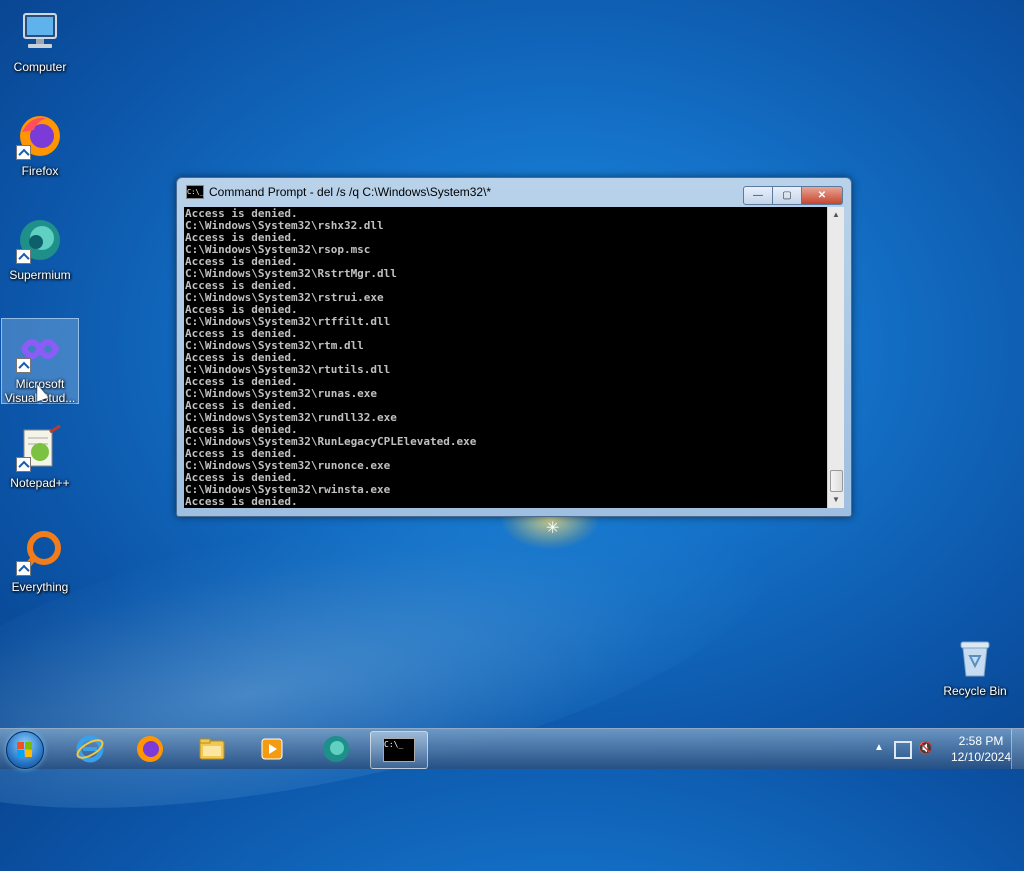 Image resolution: width=1024 pixels, height=871 pixels. What do you see at coordinates (975, 656) in the screenshot?
I see `recycle-bin-icon` at bounding box center [975, 656].